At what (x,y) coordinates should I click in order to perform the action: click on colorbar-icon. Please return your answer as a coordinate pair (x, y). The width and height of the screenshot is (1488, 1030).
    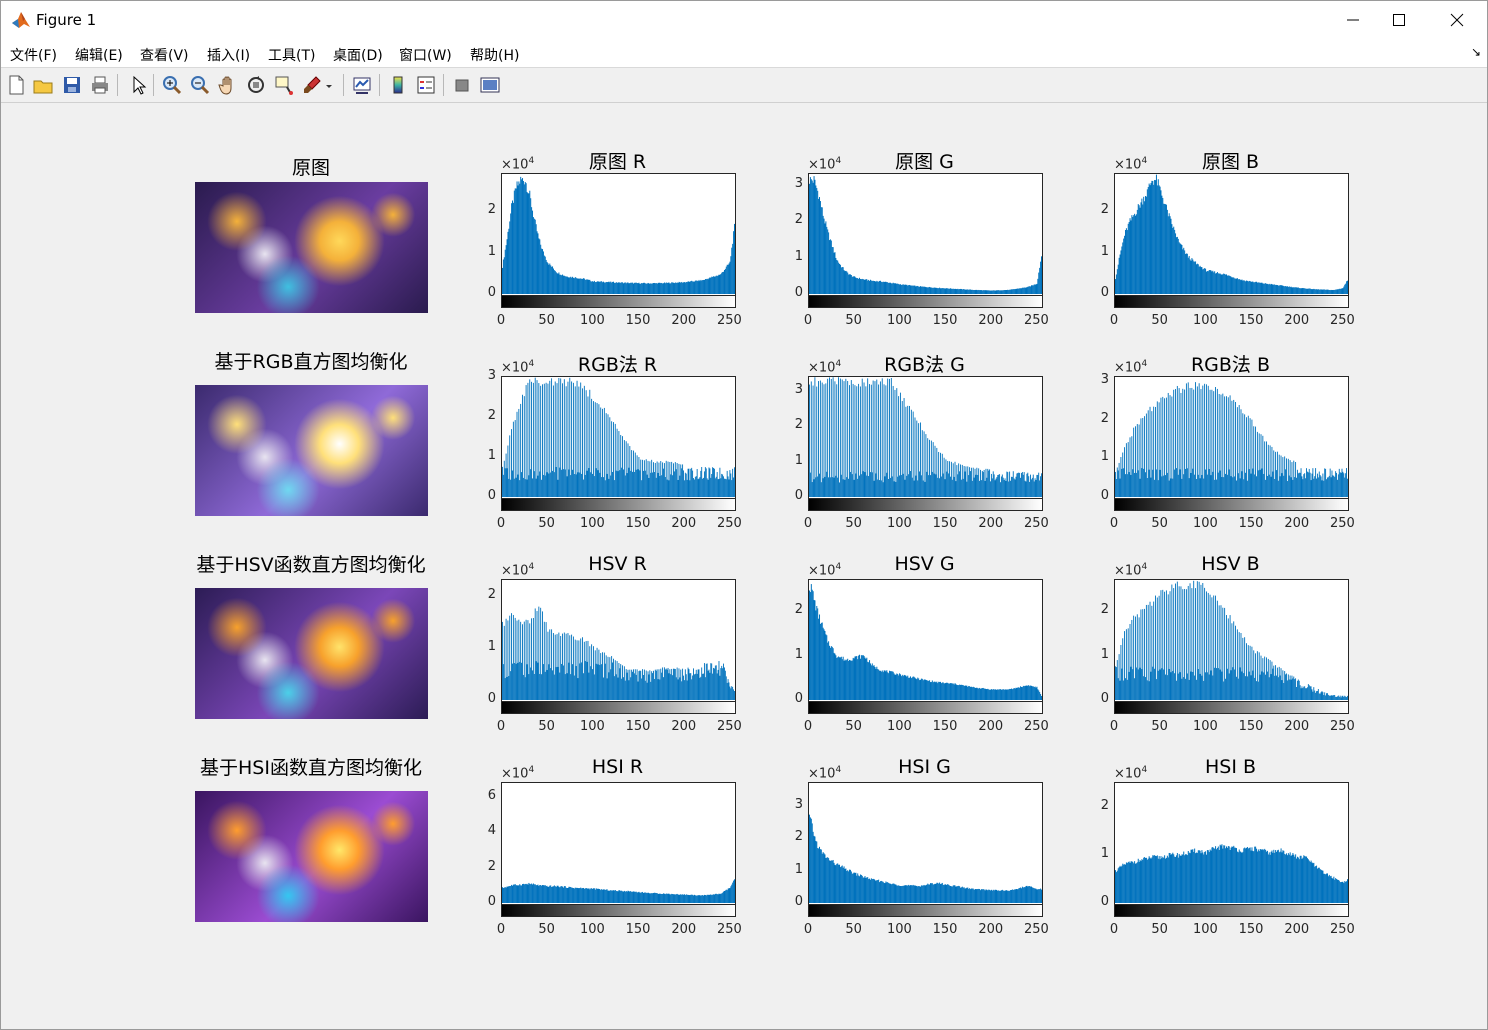
    Looking at the image, I should click on (398, 85).